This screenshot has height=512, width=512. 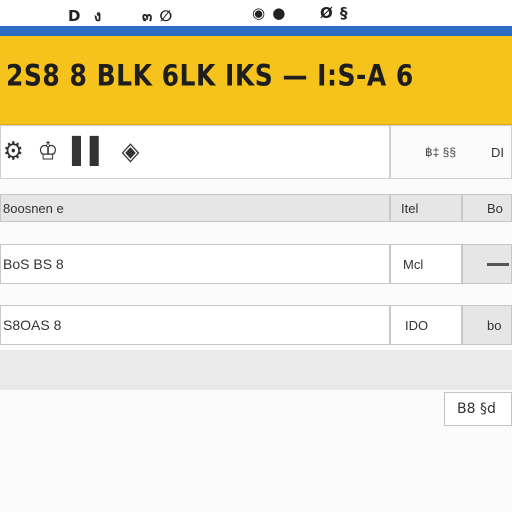 What do you see at coordinates (256, 31) in the screenshot?
I see `header-accent-bar` at bounding box center [256, 31].